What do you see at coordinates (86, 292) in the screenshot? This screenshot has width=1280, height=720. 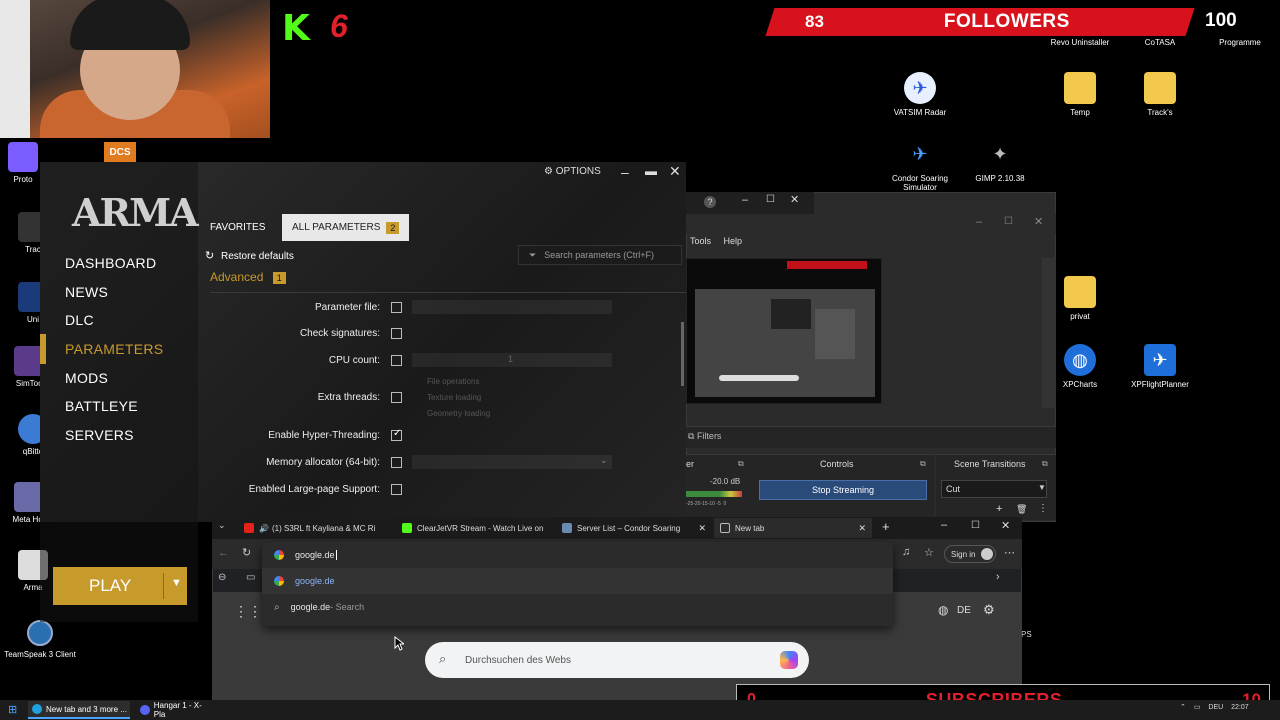 I see `nav-news: NEWS` at bounding box center [86, 292].